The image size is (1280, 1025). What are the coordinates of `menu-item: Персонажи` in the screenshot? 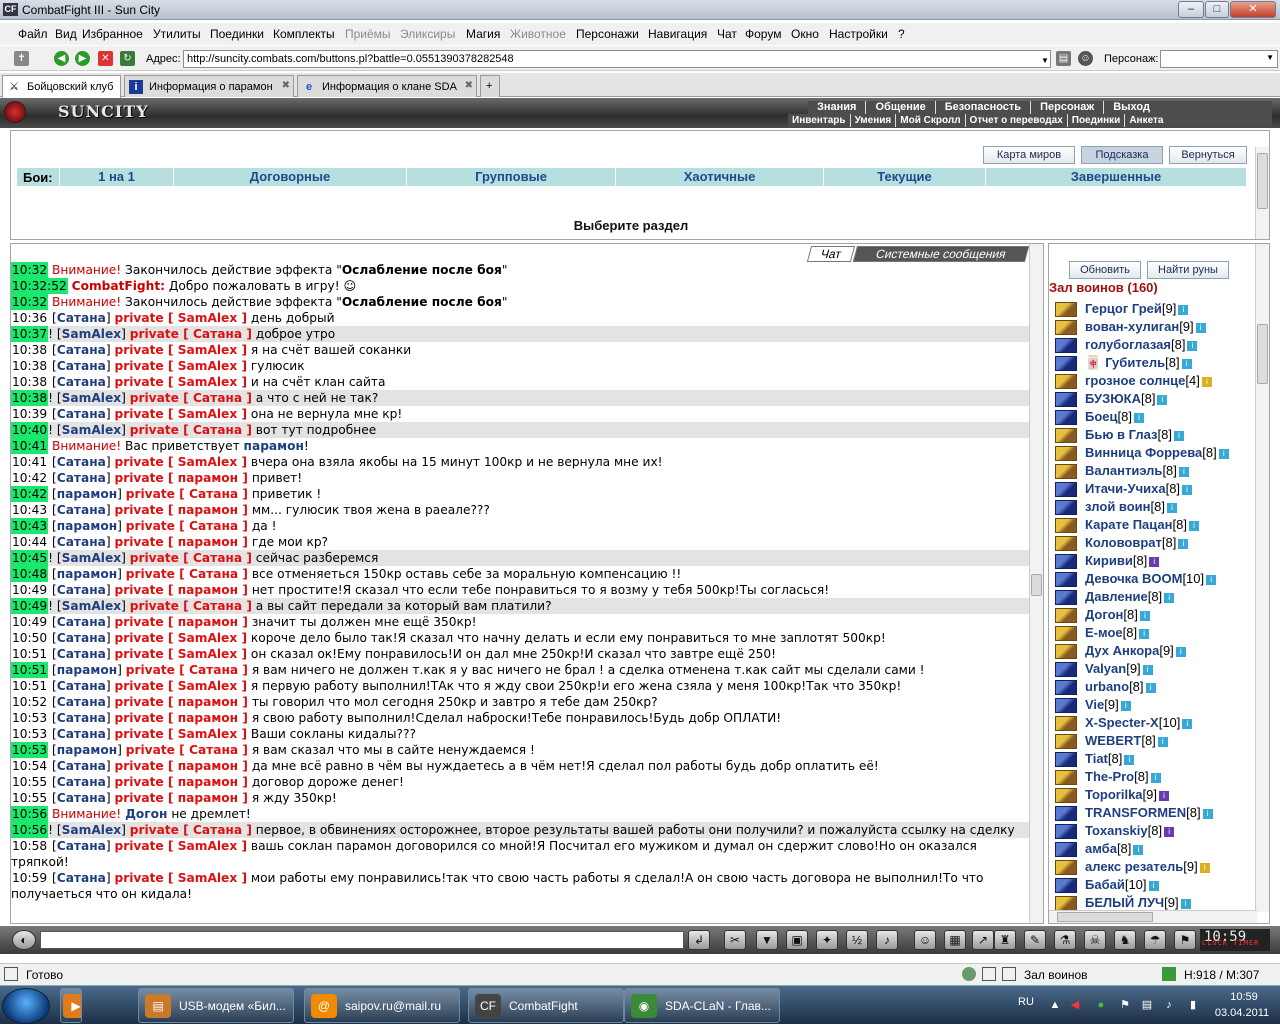 It's located at (607, 34).